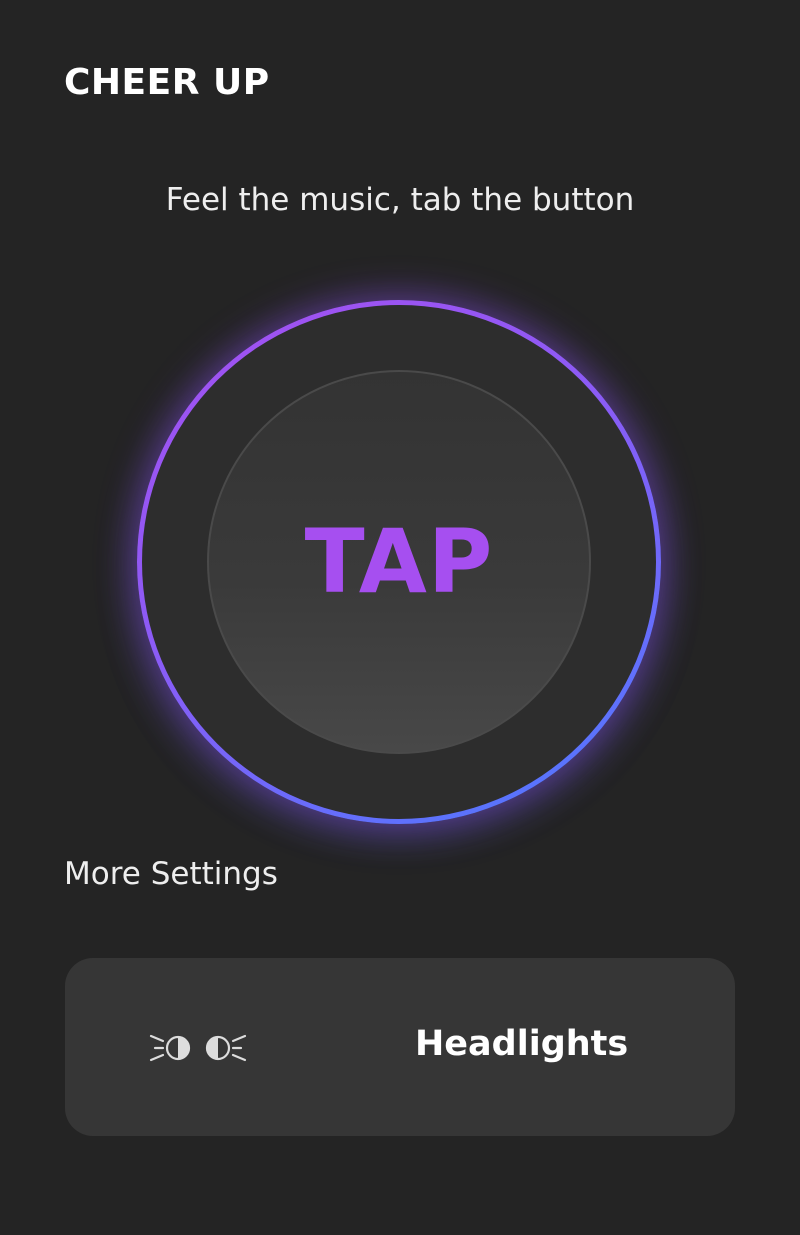 This screenshot has height=1235, width=800. I want to click on instruction-text: Feel the music, tab the button, so click(400, 200).